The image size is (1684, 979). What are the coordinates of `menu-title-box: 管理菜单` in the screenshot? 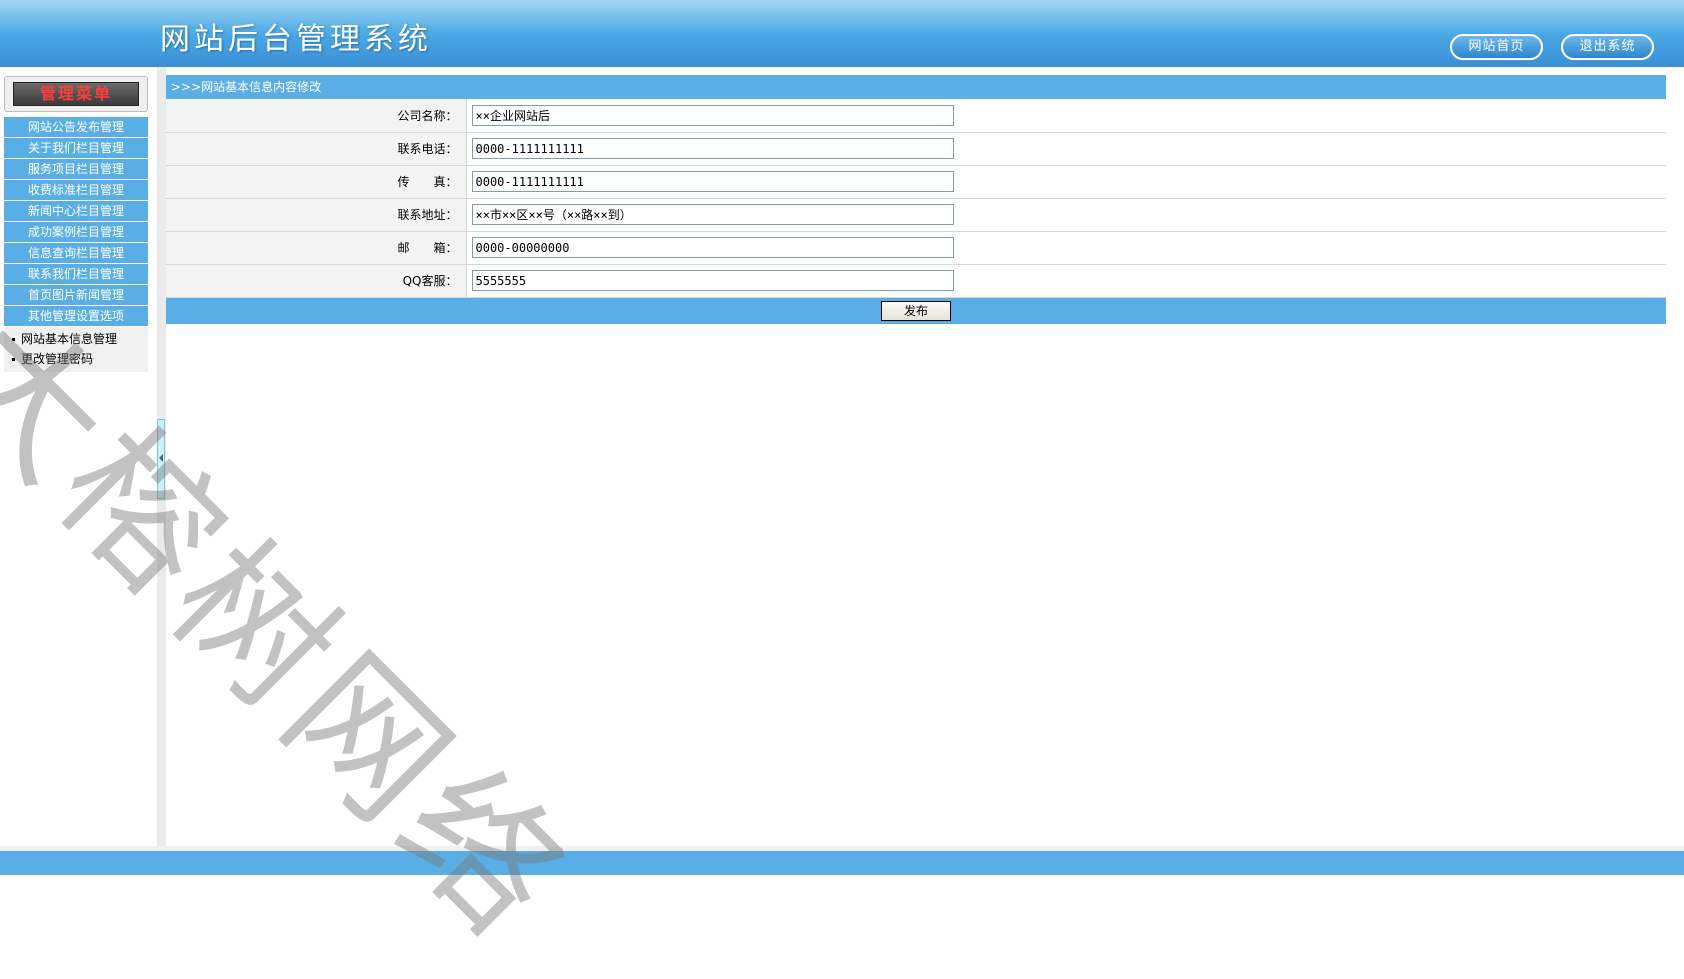 It's located at (76, 94).